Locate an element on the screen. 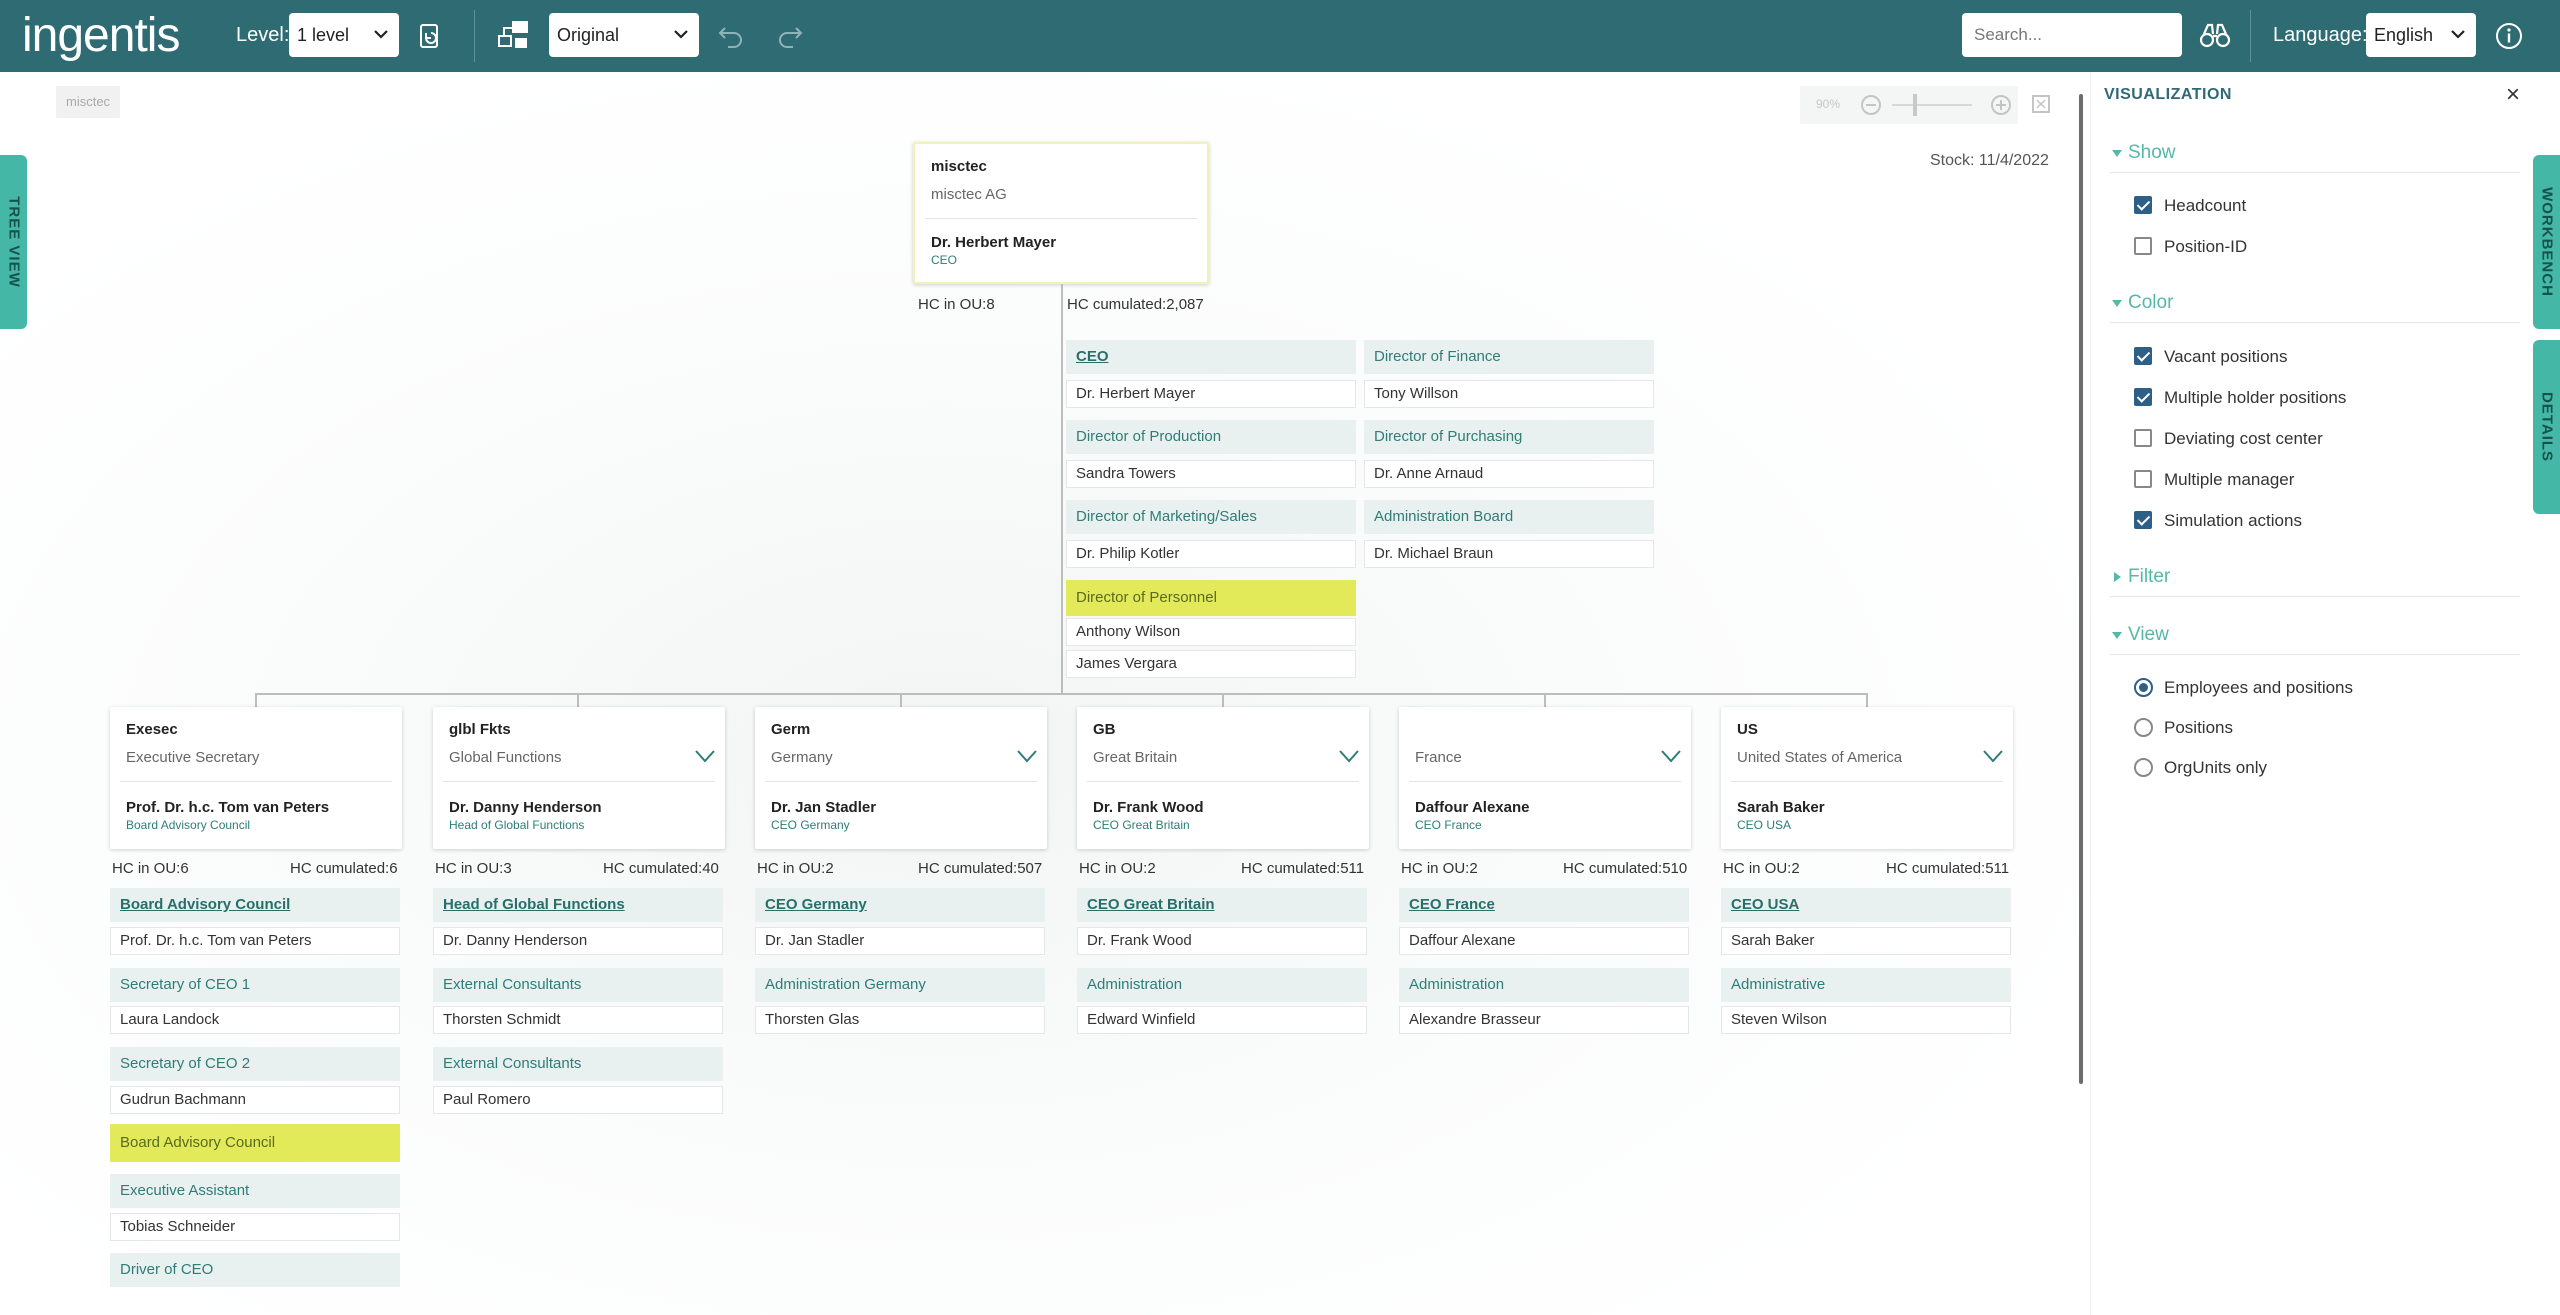  redo-icon is located at coordinates (790, 36).